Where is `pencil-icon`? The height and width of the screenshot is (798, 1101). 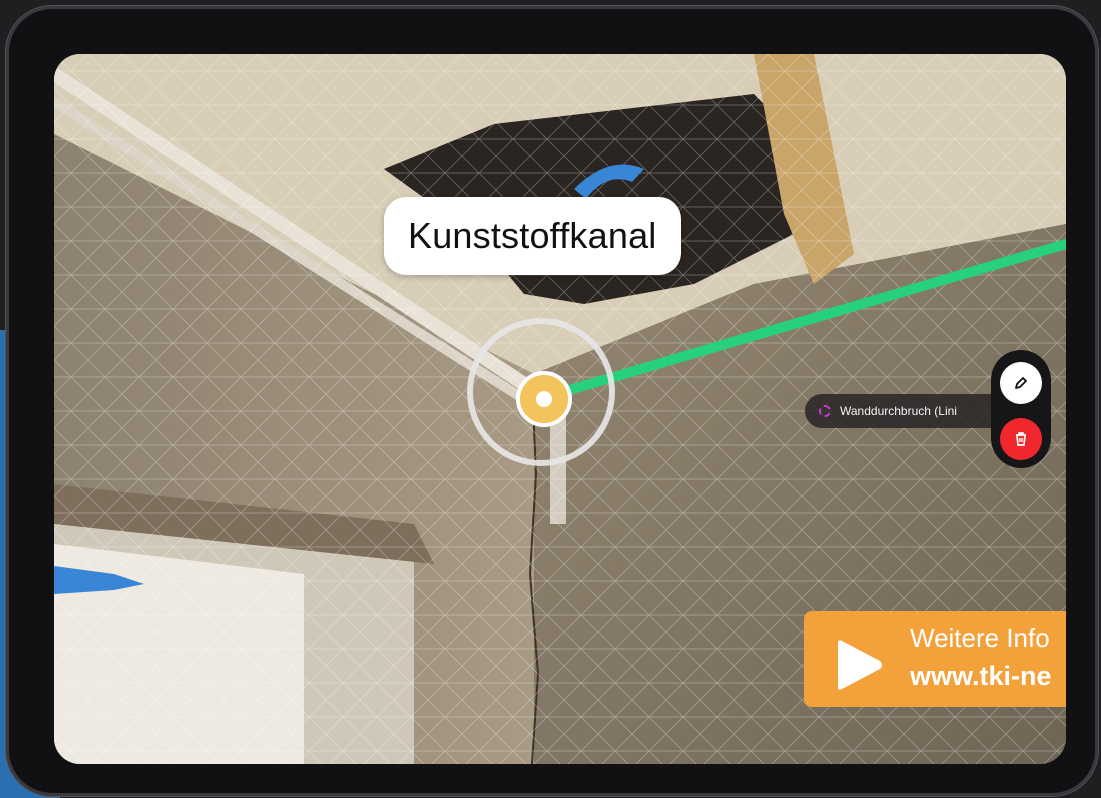 pencil-icon is located at coordinates (1021, 383).